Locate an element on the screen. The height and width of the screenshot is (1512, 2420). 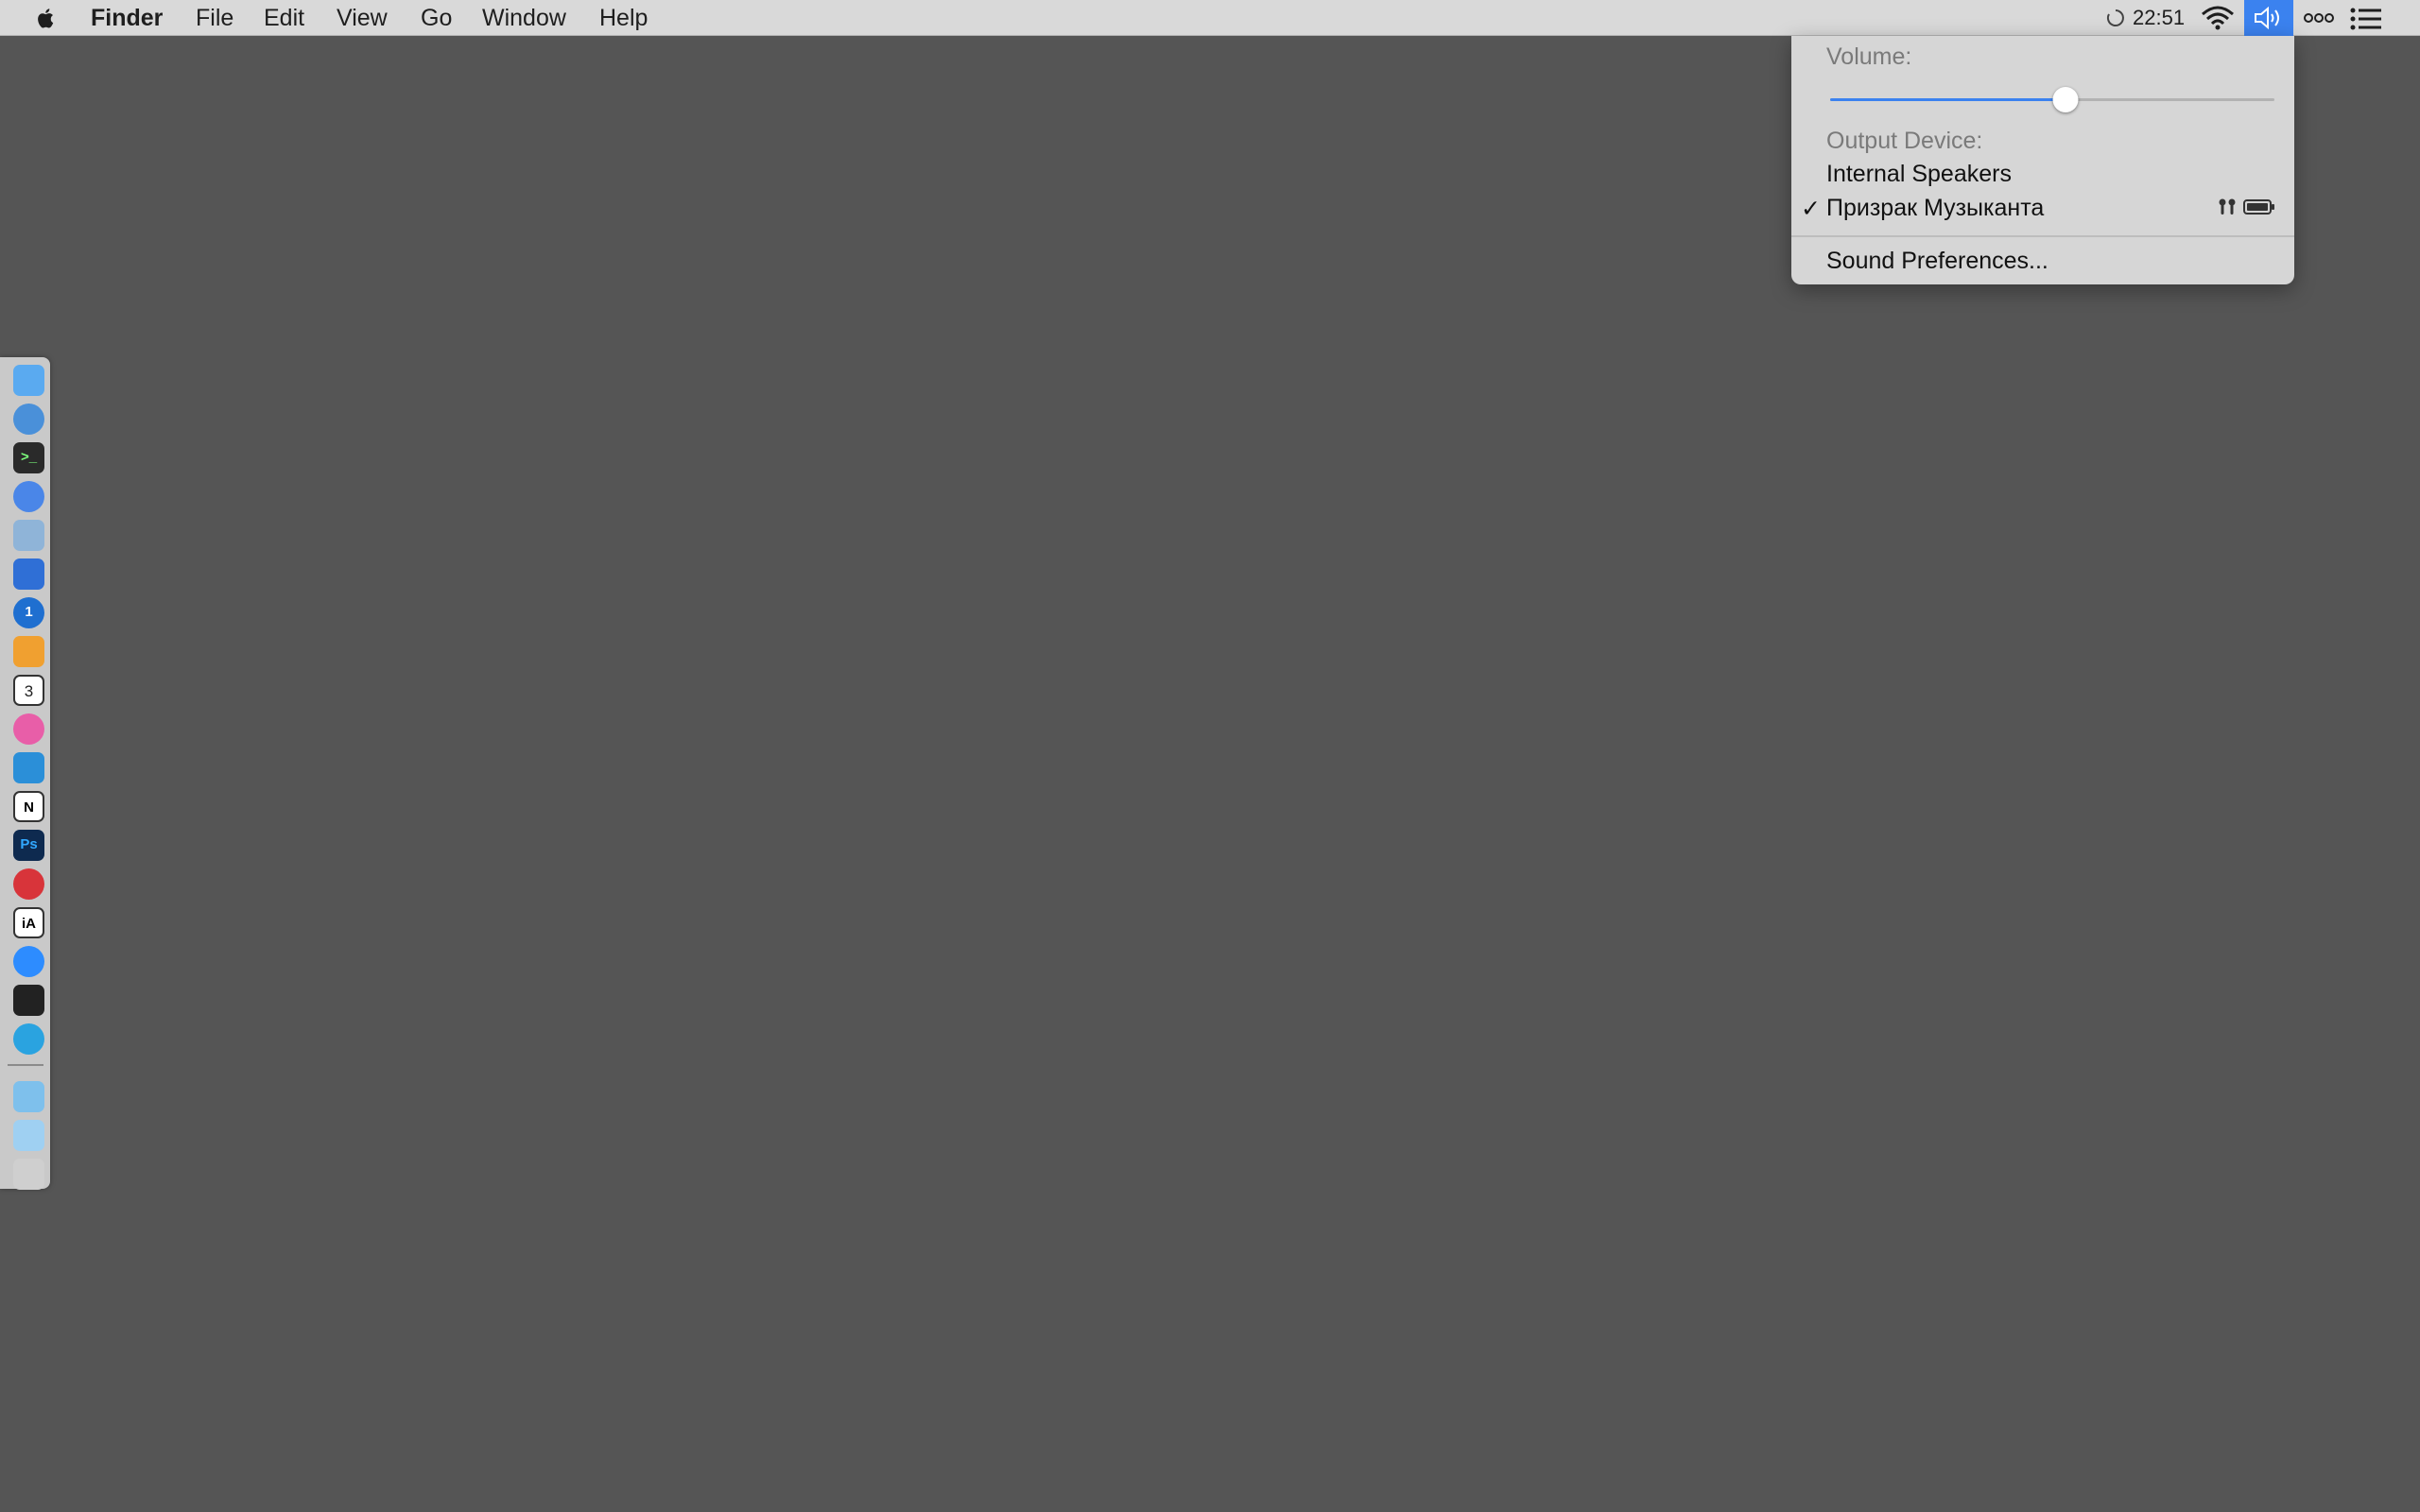
battery-icon is located at coordinates (2259, 207).